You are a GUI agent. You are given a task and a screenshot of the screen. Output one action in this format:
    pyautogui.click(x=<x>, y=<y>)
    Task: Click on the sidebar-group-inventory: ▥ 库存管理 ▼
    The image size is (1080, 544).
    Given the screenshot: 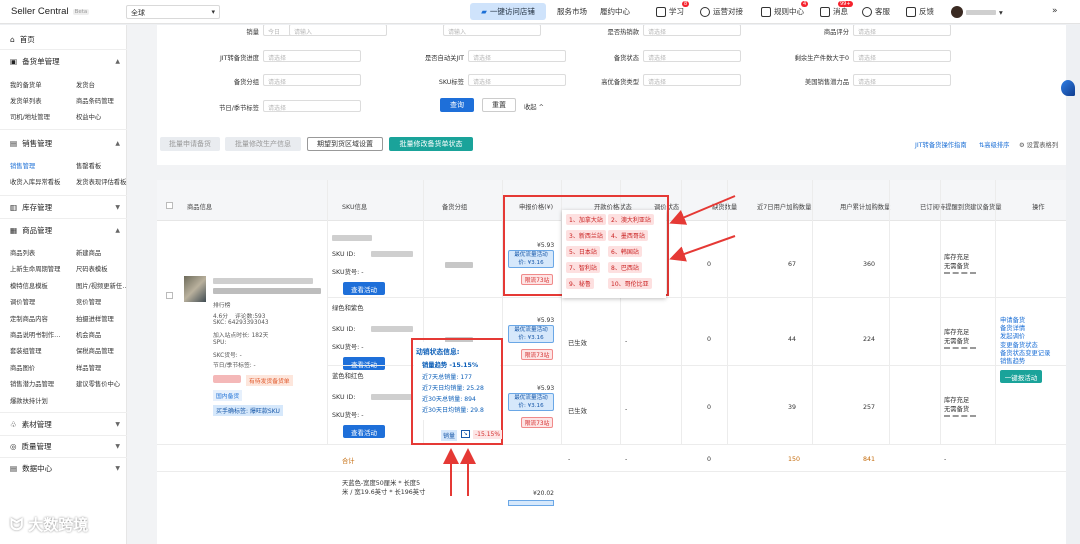 What is the action you would take?
    pyautogui.click(x=65, y=207)
    